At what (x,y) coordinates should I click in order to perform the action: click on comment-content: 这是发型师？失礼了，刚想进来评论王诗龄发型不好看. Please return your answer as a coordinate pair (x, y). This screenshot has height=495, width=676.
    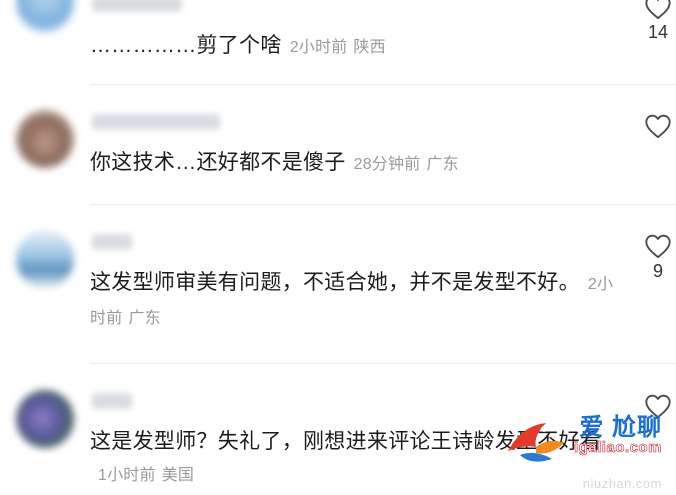
    Looking at the image, I should click on (346, 441).